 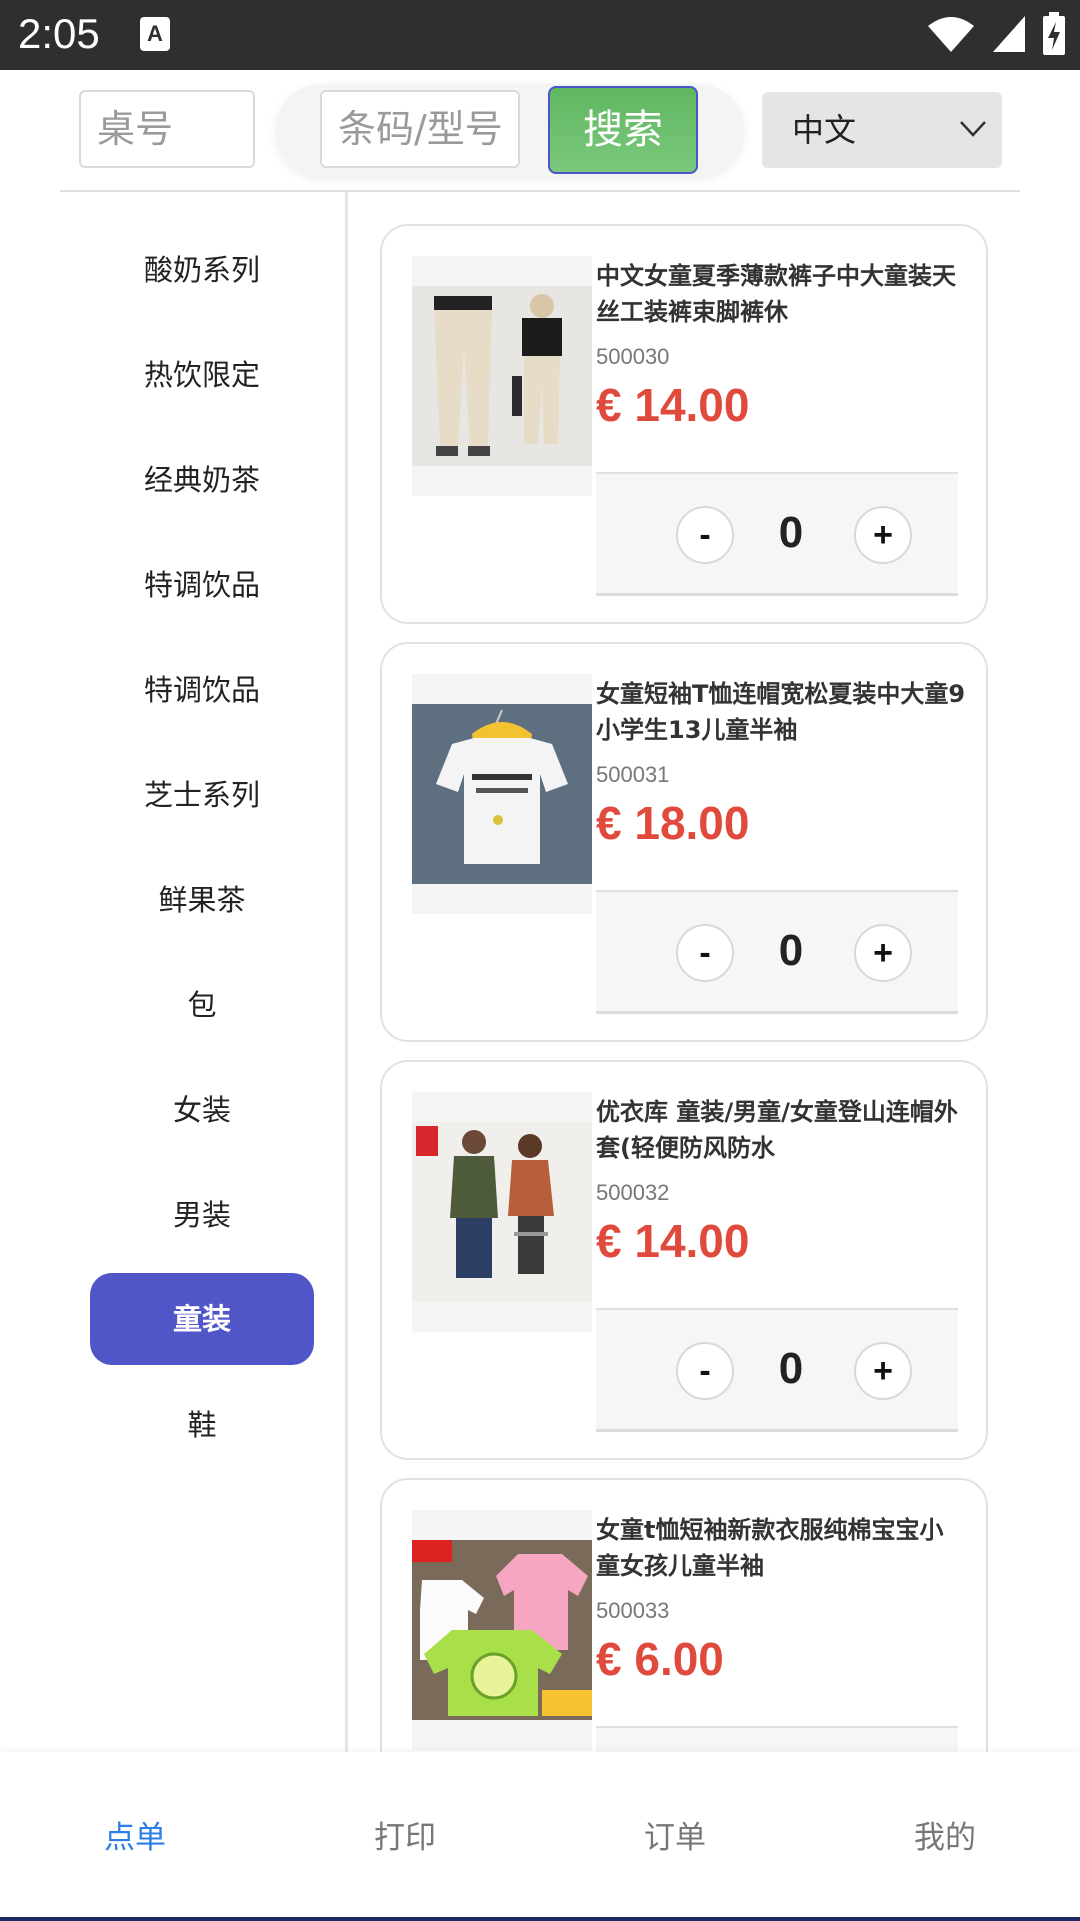 I want to click on battery-charging-icon, so click(x=1054, y=33).